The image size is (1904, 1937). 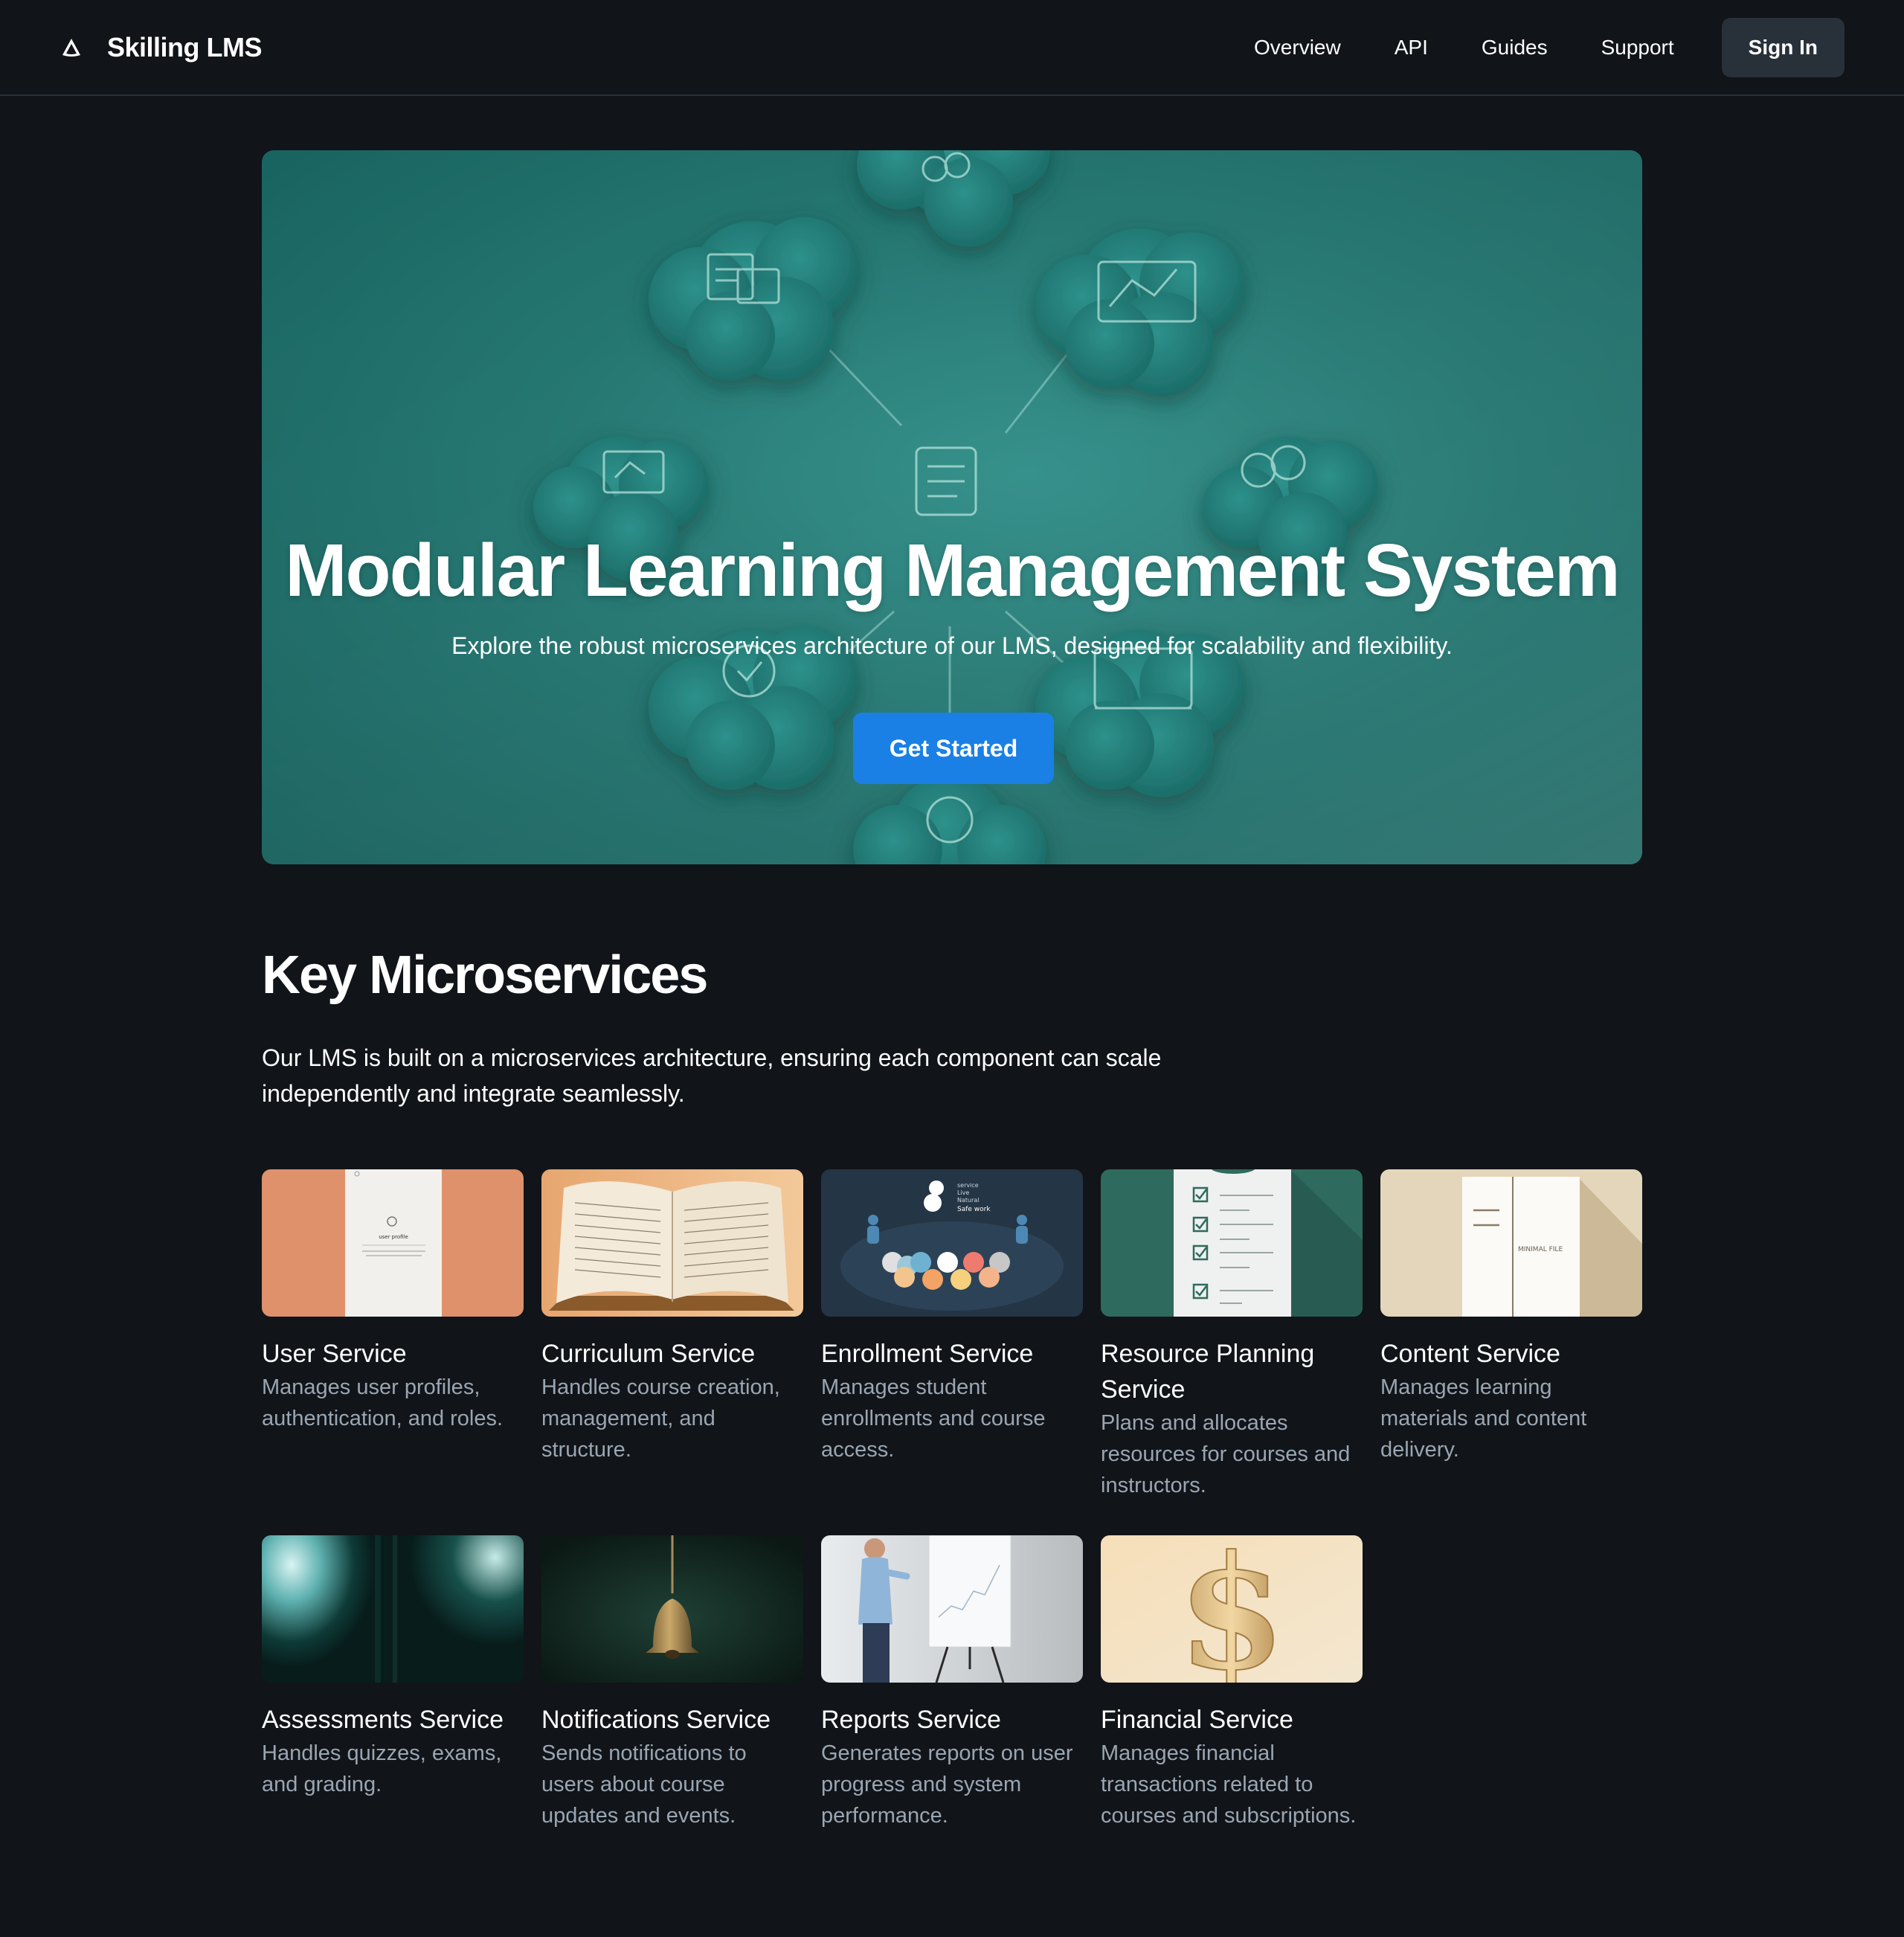 What do you see at coordinates (383, 1720) in the screenshot?
I see `service-title: Assessments Service` at bounding box center [383, 1720].